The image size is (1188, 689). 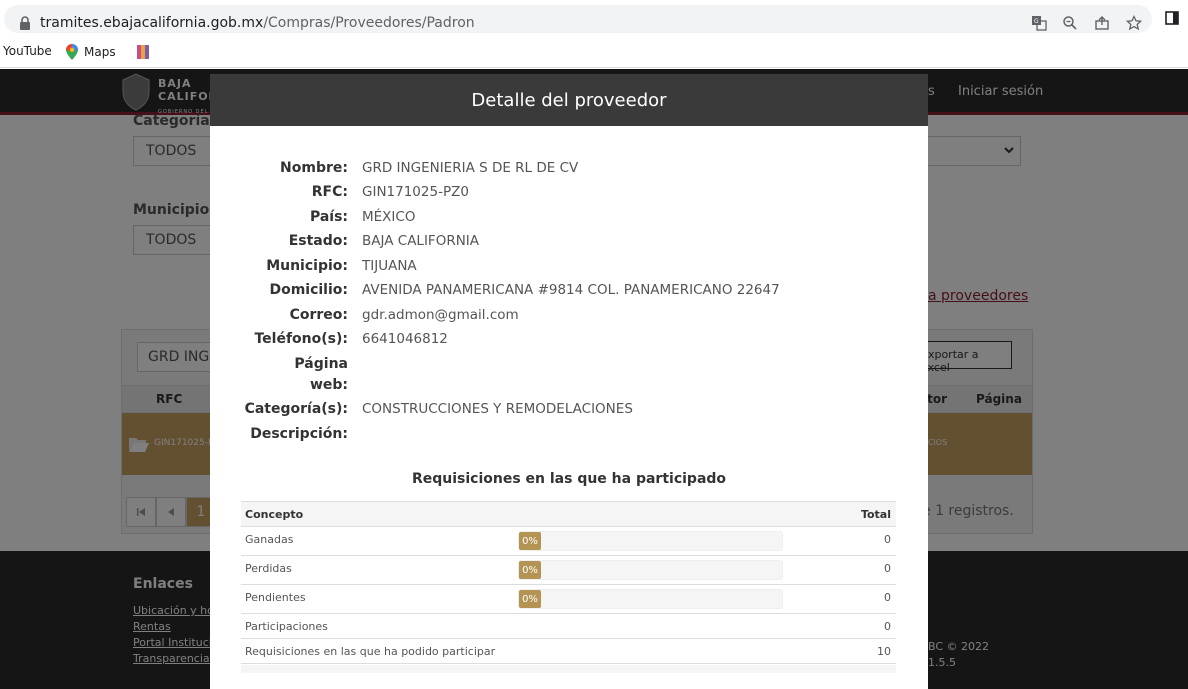 What do you see at coordinates (1102, 23) in the screenshot?
I see `share-icon` at bounding box center [1102, 23].